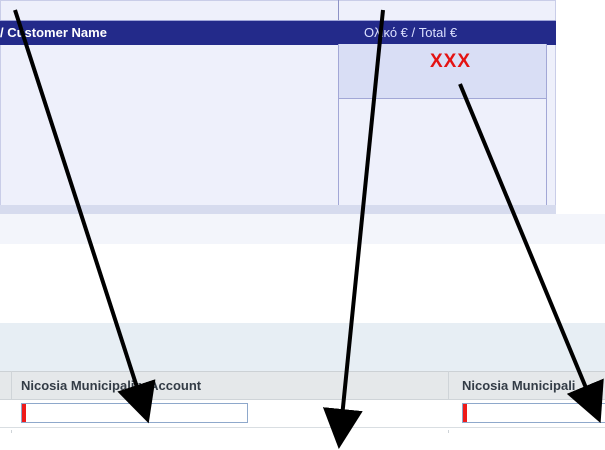 This screenshot has width=605, height=450. What do you see at coordinates (338, 10) in the screenshot?
I see `table-grid-line` at bounding box center [338, 10].